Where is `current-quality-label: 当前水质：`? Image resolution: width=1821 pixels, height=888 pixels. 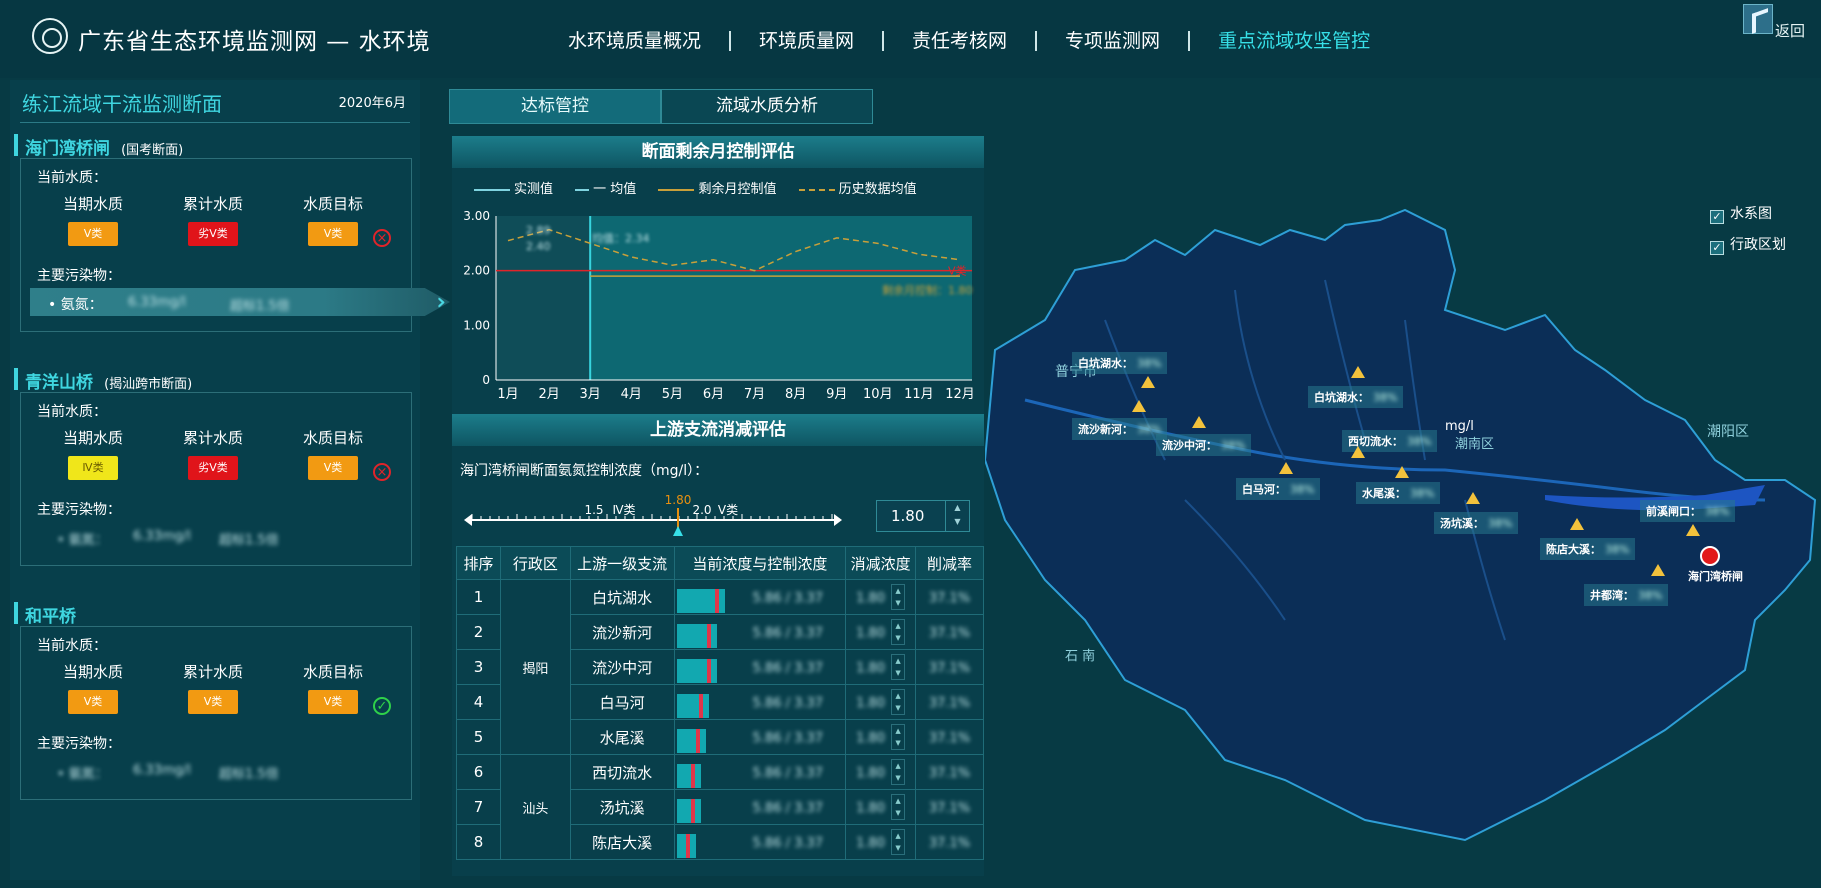
current-quality-label: 当前水质： is located at coordinates (72, 178).